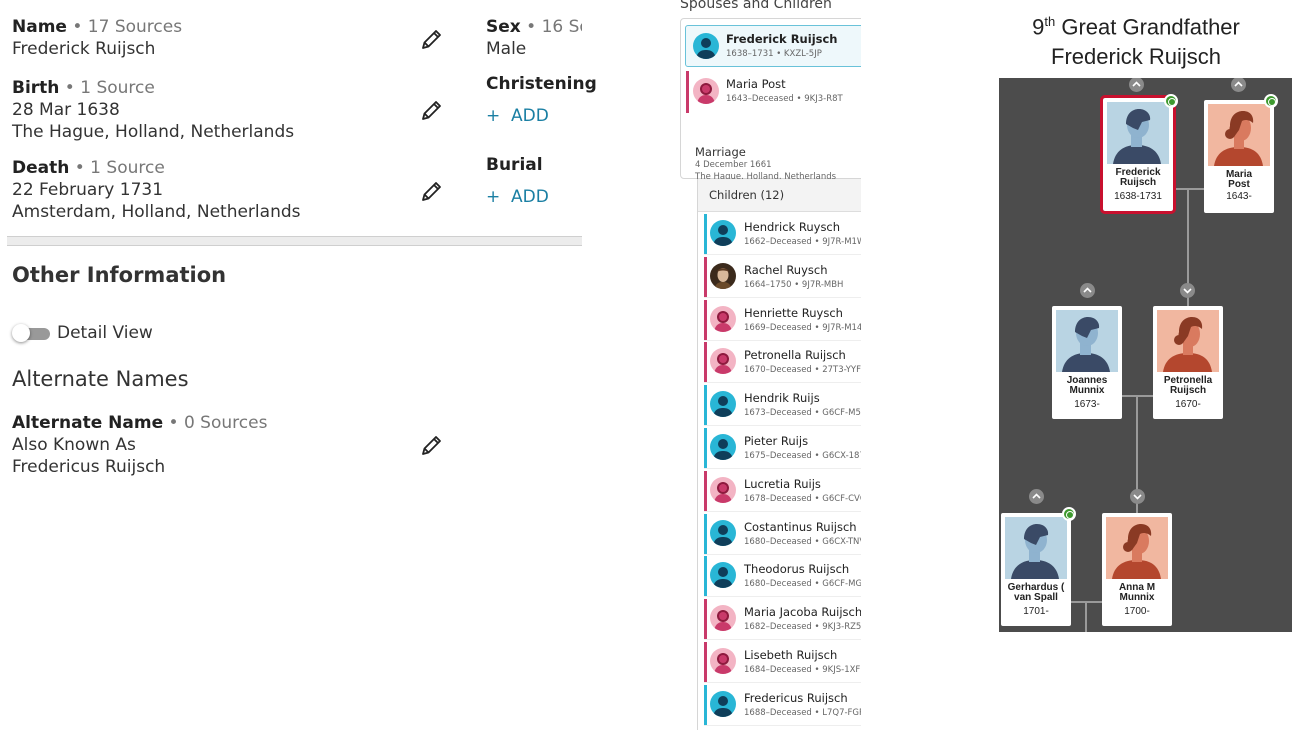  I want to click on child-name: Theodorus Ruijsch, so click(797, 569).